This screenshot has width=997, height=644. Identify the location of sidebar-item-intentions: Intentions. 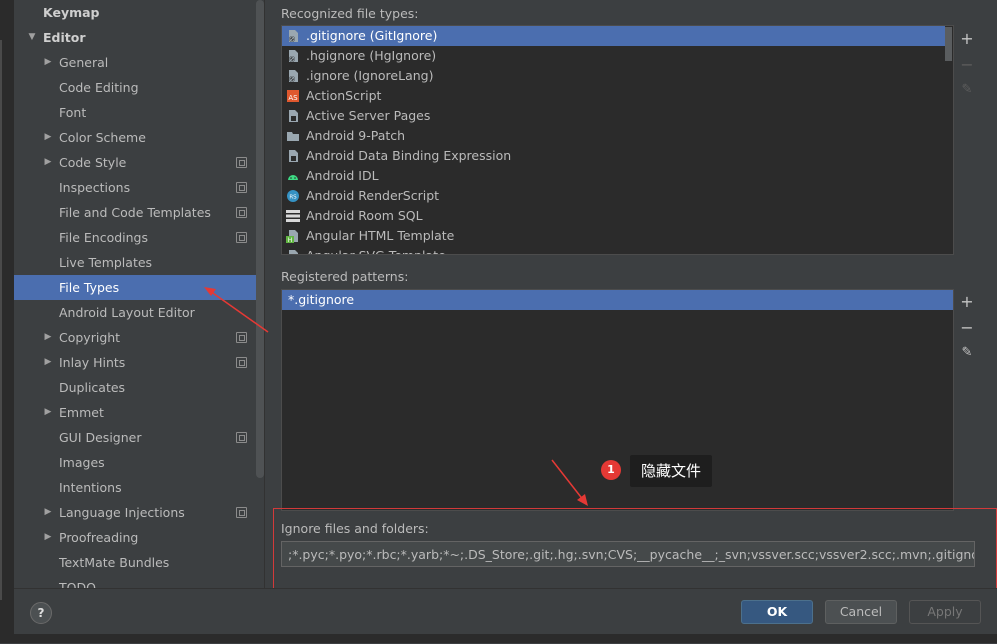
(139, 487).